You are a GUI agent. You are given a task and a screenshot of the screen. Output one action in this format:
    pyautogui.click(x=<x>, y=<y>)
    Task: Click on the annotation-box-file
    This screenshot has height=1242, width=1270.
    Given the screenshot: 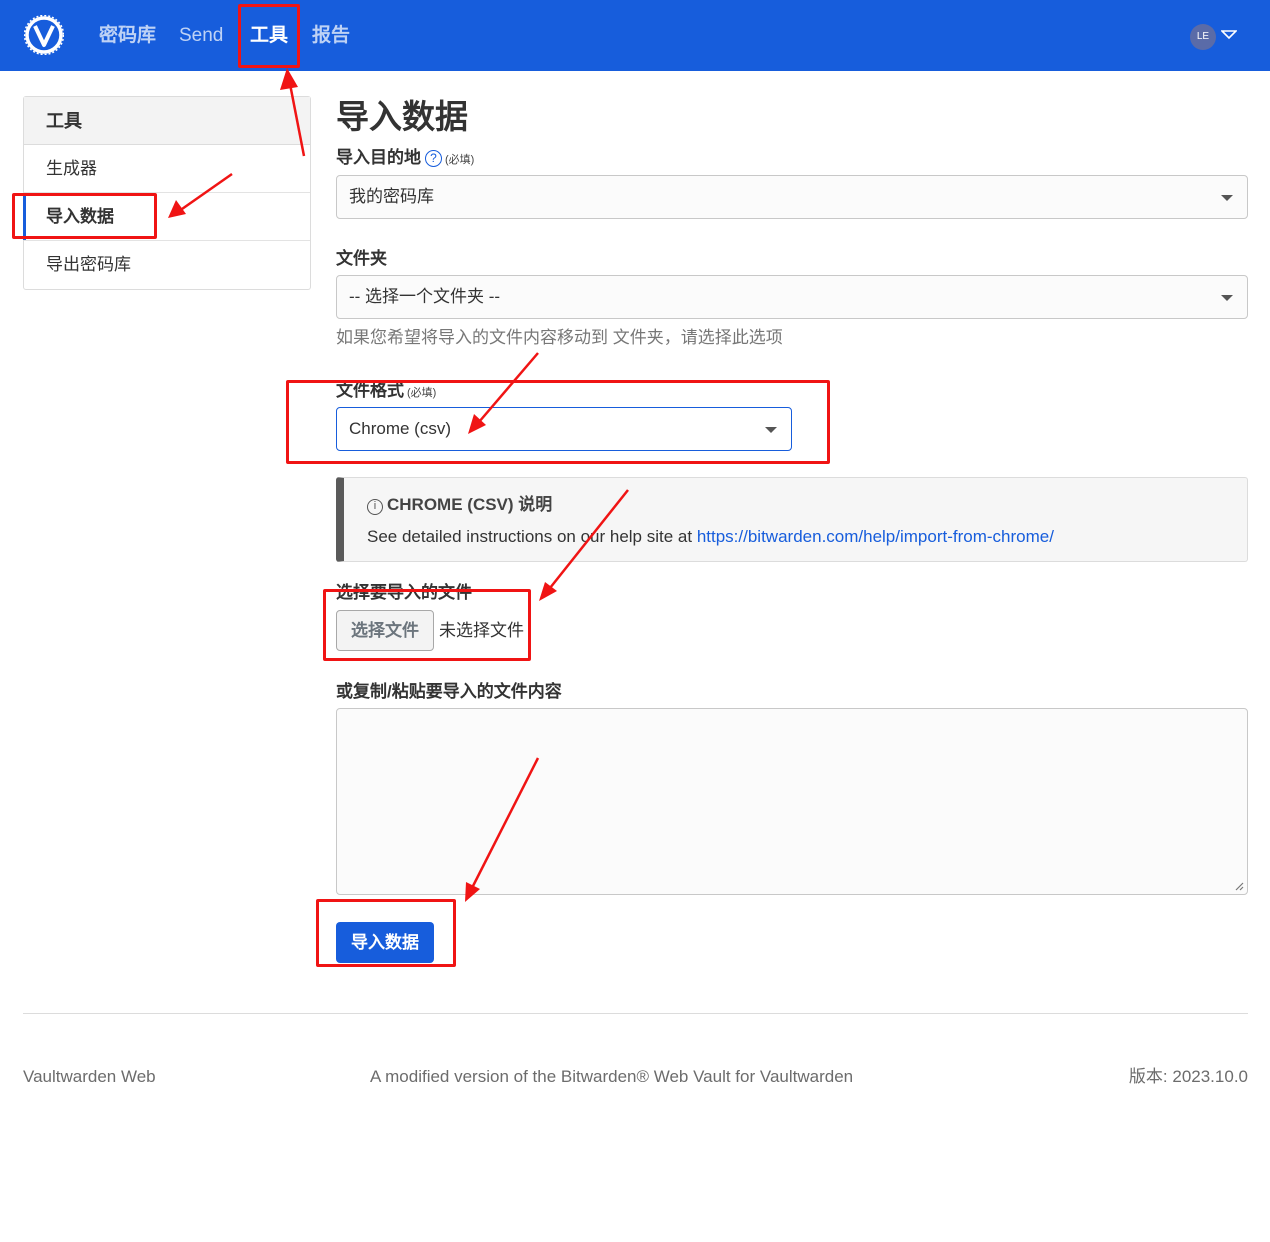 What is the action you would take?
    pyautogui.click(x=427, y=625)
    